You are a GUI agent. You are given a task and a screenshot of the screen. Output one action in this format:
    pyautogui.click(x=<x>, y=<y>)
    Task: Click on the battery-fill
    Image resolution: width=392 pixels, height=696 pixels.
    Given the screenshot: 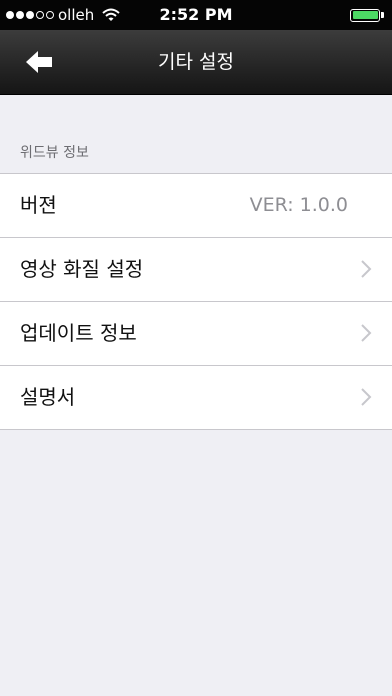 What is the action you would take?
    pyautogui.click(x=365, y=15)
    